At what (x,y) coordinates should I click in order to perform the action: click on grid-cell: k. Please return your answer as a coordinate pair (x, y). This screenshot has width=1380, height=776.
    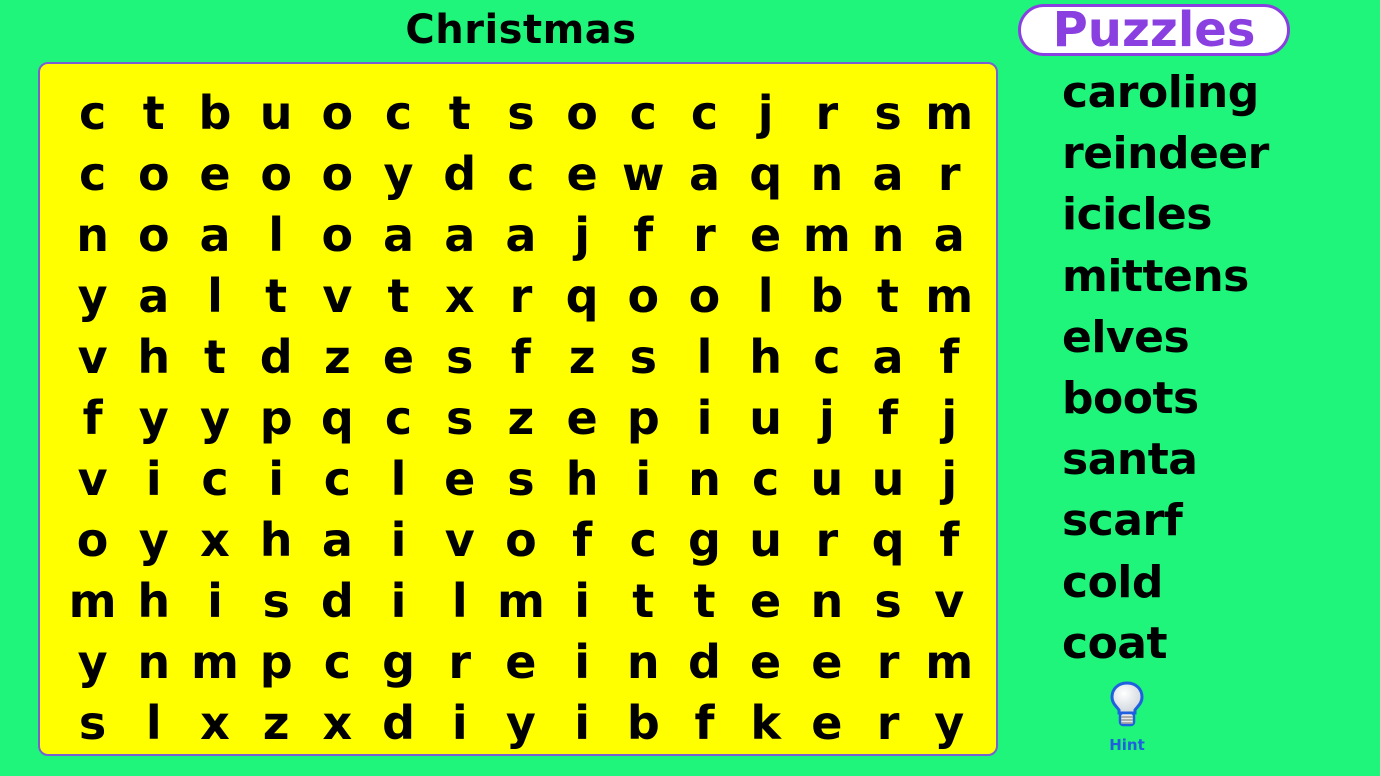
    Looking at the image, I should click on (765, 723).